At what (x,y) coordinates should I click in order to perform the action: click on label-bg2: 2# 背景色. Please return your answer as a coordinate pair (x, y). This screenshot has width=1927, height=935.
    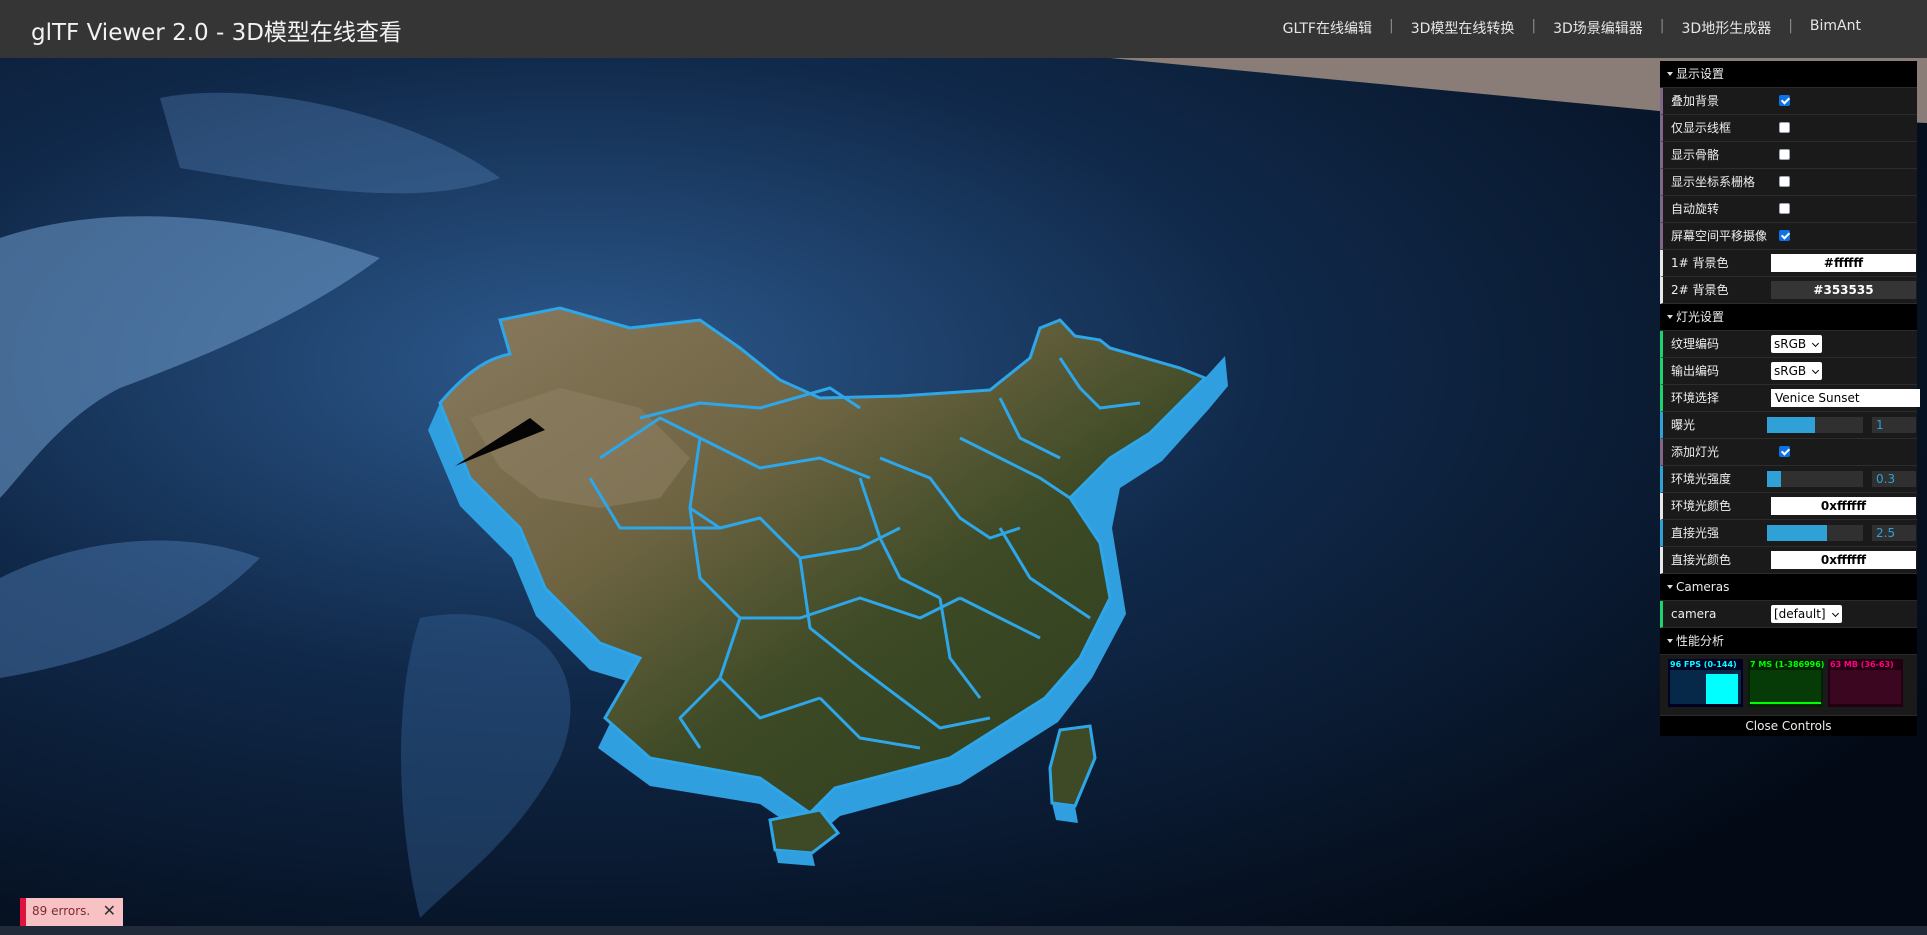
    Looking at the image, I should click on (1700, 290).